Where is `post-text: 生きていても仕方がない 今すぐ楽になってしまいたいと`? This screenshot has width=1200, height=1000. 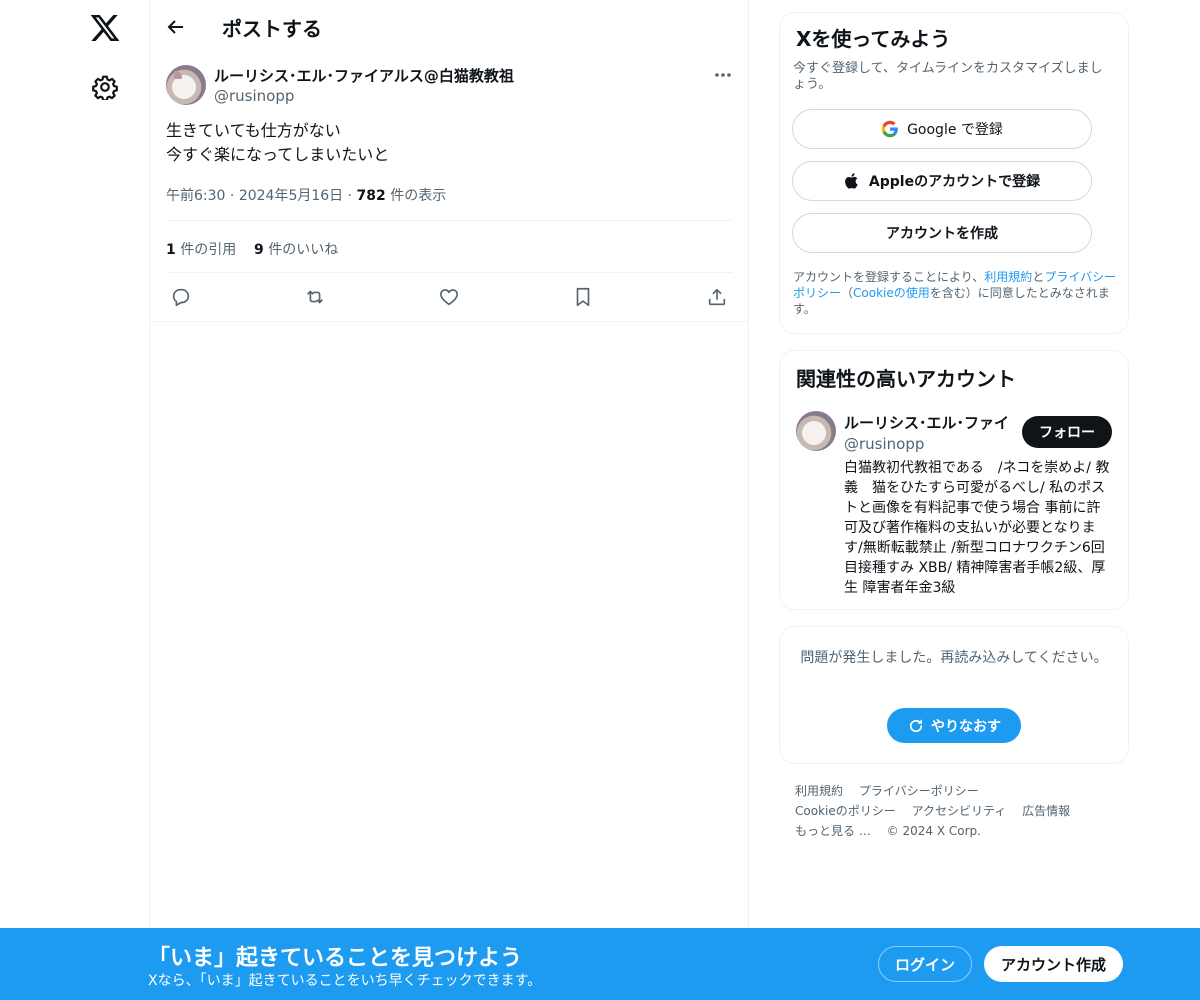 post-text: 生きていても仕方がない 今すぐ楽になってしまいたいと is located at coordinates (277, 143).